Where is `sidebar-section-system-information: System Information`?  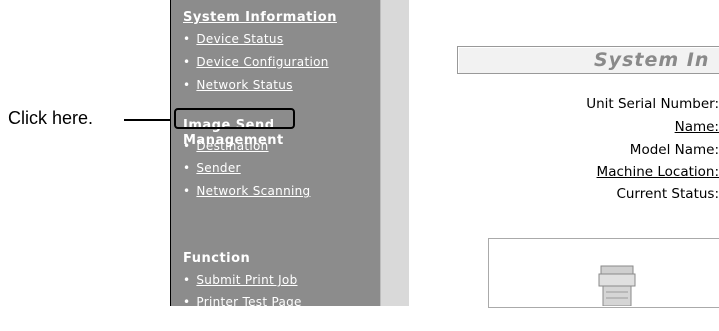
sidebar-section-system-information: System Information is located at coordinates (260, 17).